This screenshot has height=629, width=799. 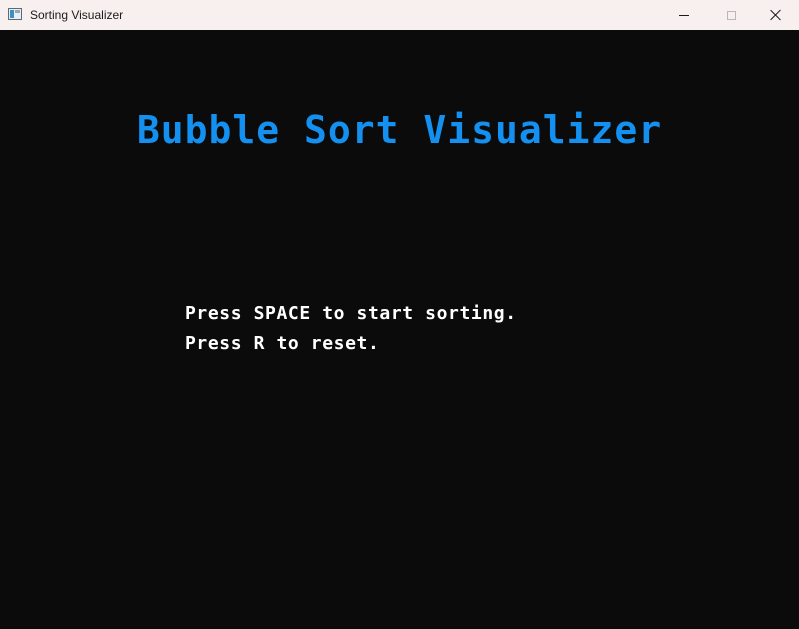 I want to click on window-title: Sorting Visualizer, so click(x=77, y=15).